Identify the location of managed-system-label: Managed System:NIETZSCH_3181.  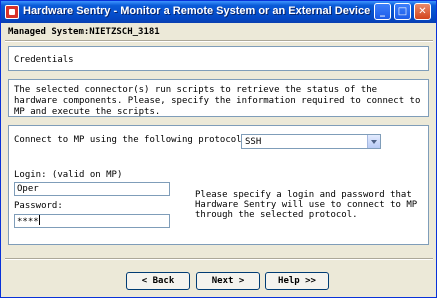
(84, 32).